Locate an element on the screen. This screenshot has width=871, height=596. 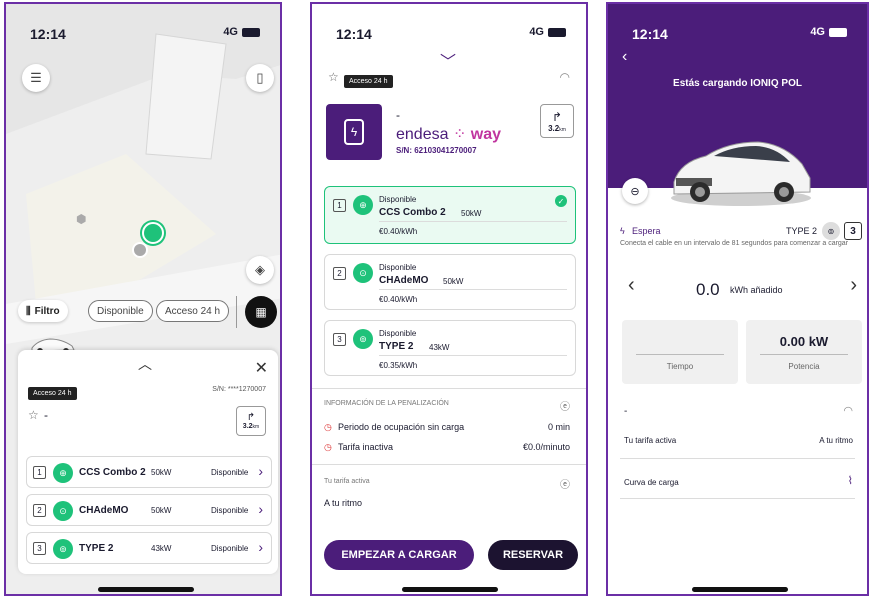
crosshair-icon: ◈ is located at coordinates (260, 269).